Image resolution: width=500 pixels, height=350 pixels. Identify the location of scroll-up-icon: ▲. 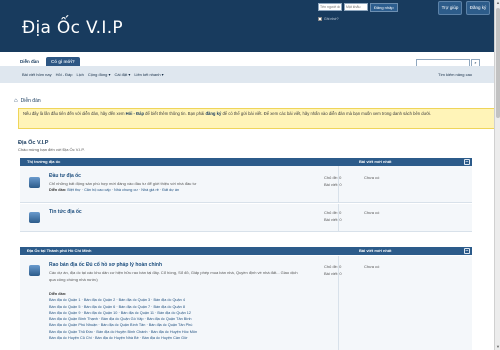
(497, 3).